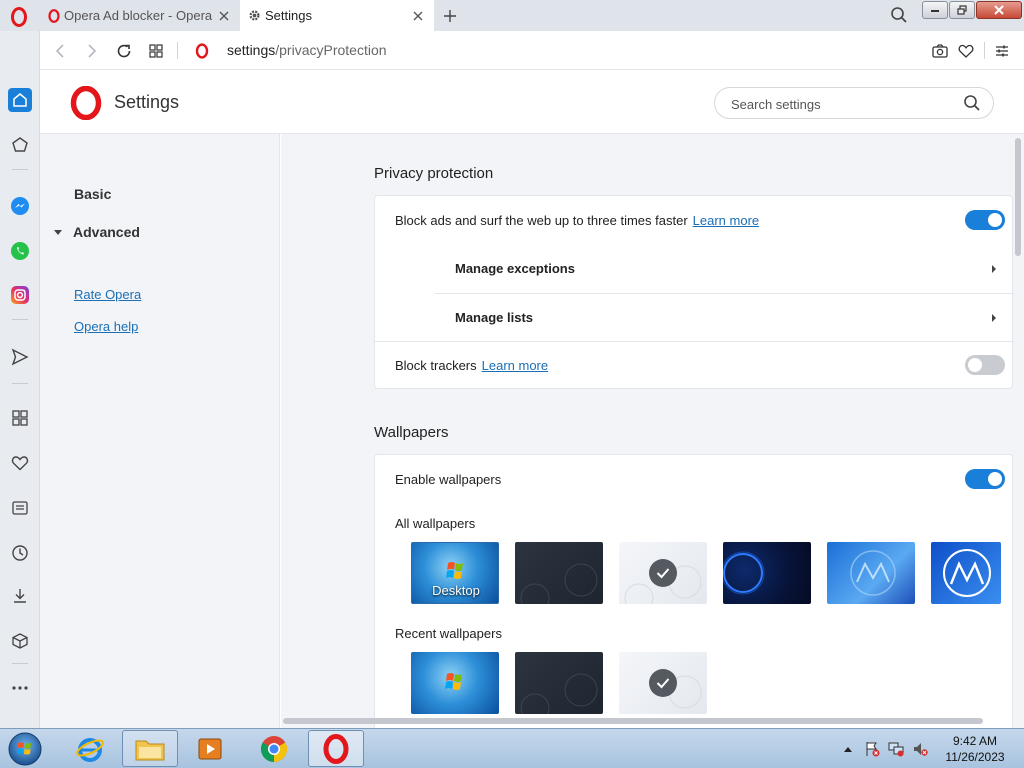 The height and width of the screenshot is (768, 1024). What do you see at coordinates (532, 102) in the screenshot?
I see `settings-header: Settings` at bounding box center [532, 102].